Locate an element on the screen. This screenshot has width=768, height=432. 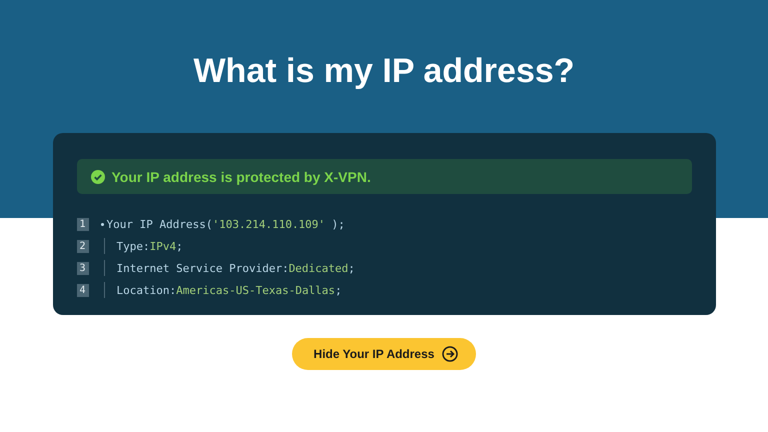
code-line: Type:IPv4; is located at coordinates (149, 246).